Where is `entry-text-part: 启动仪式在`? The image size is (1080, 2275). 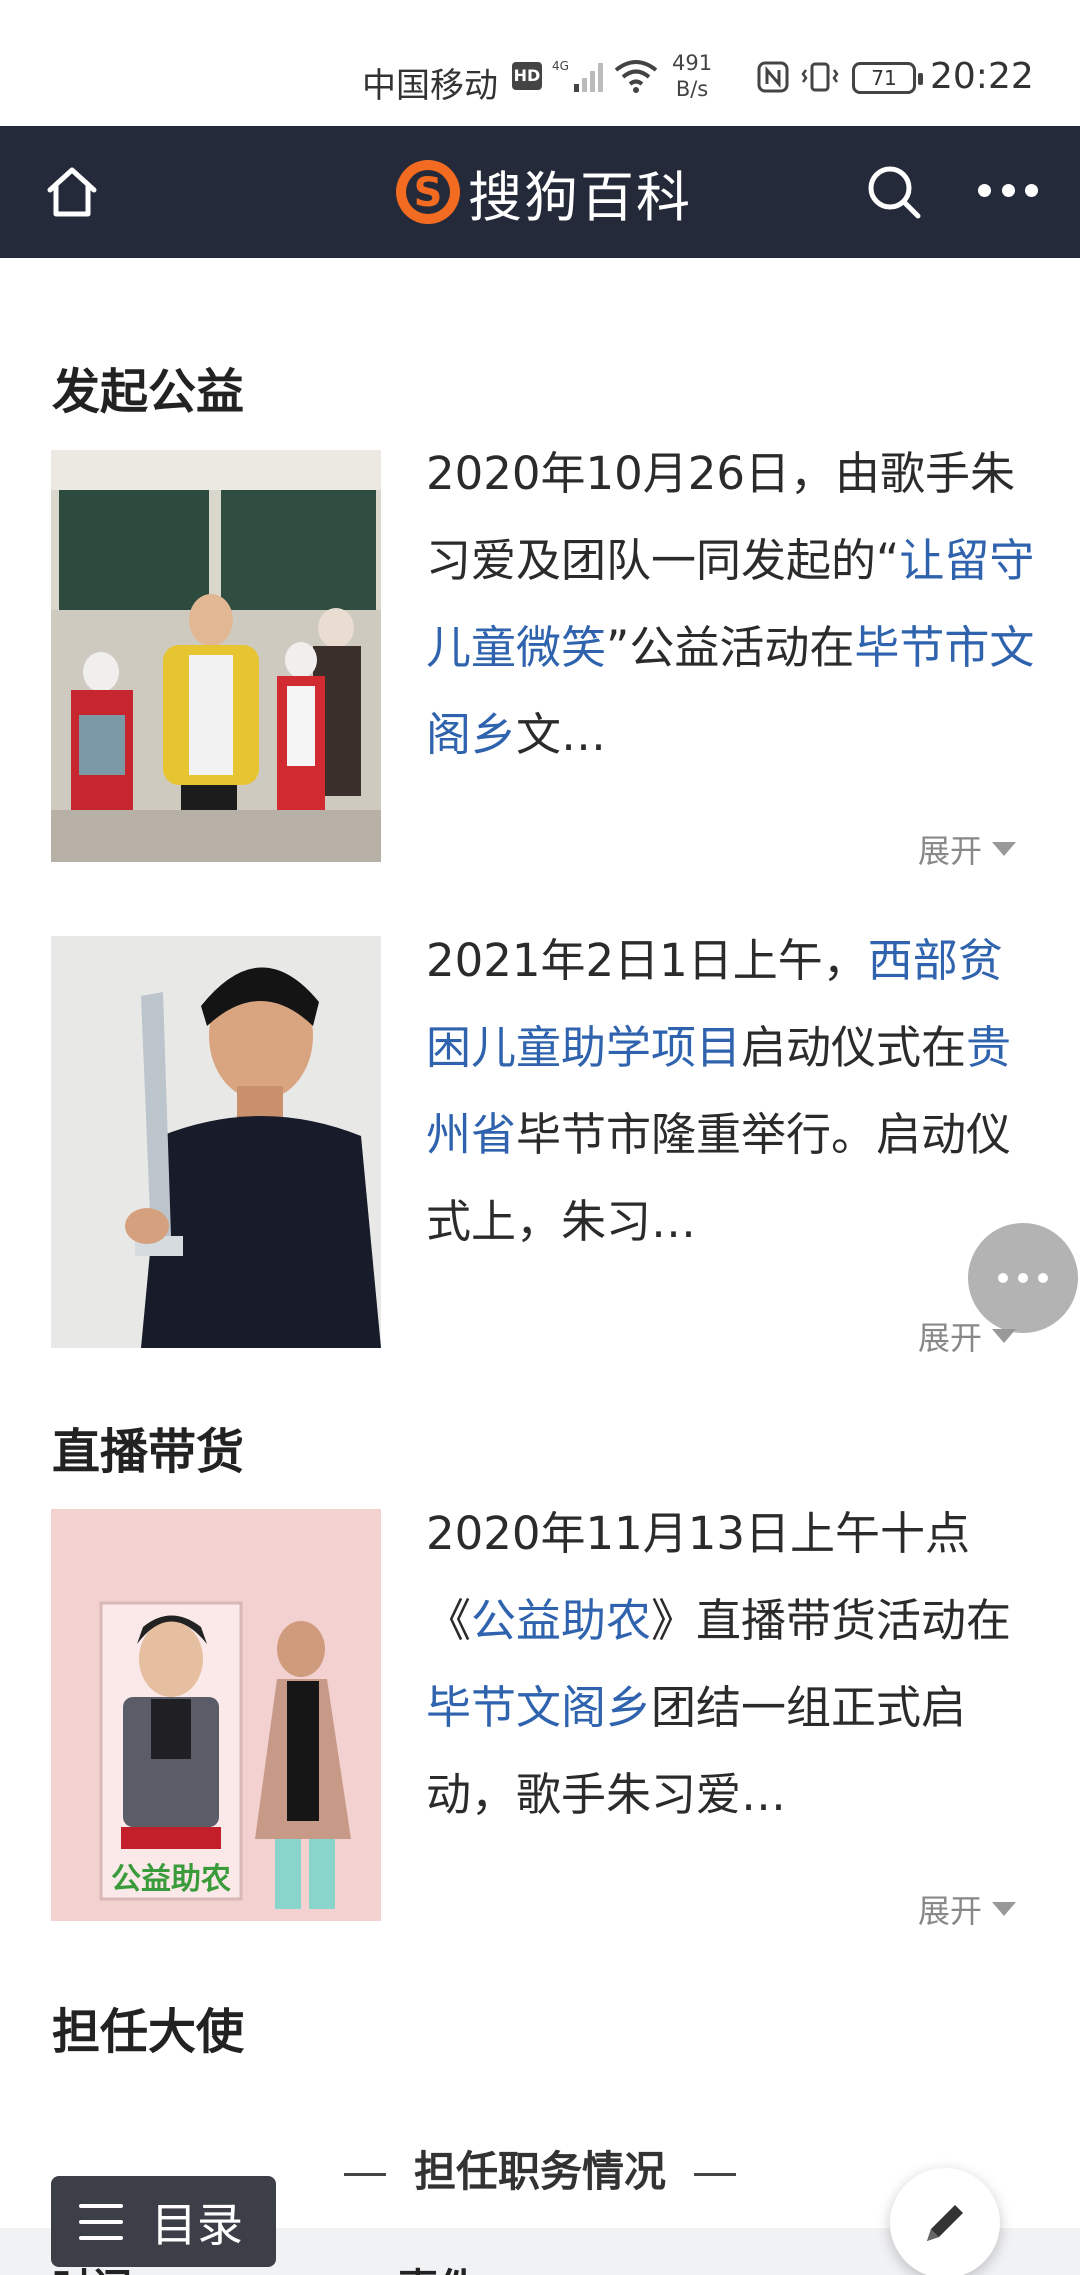
entry-text-part: 启动仪式在 is located at coordinates (854, 1047).